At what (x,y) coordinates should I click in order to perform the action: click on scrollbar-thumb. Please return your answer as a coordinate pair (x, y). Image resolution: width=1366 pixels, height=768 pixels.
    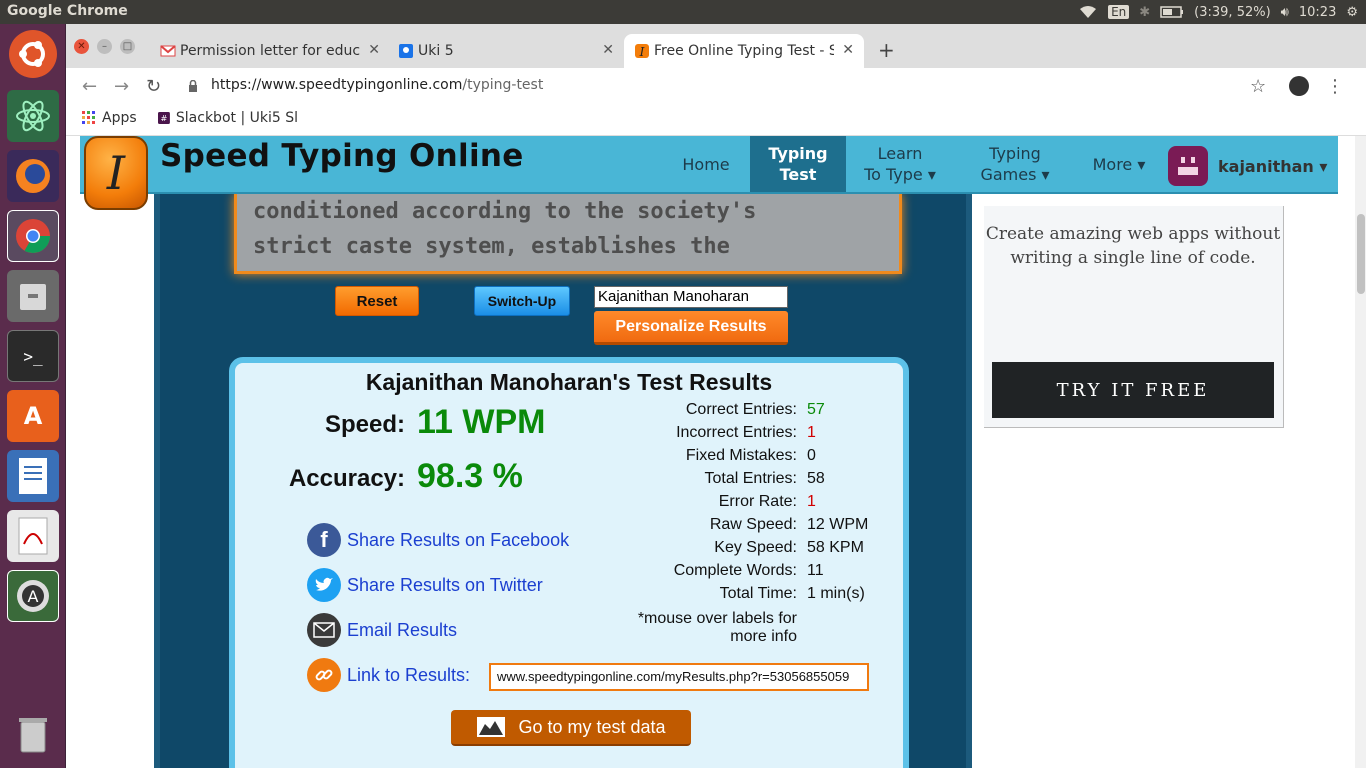
    Looking at the image, I should click on (1361, 254).